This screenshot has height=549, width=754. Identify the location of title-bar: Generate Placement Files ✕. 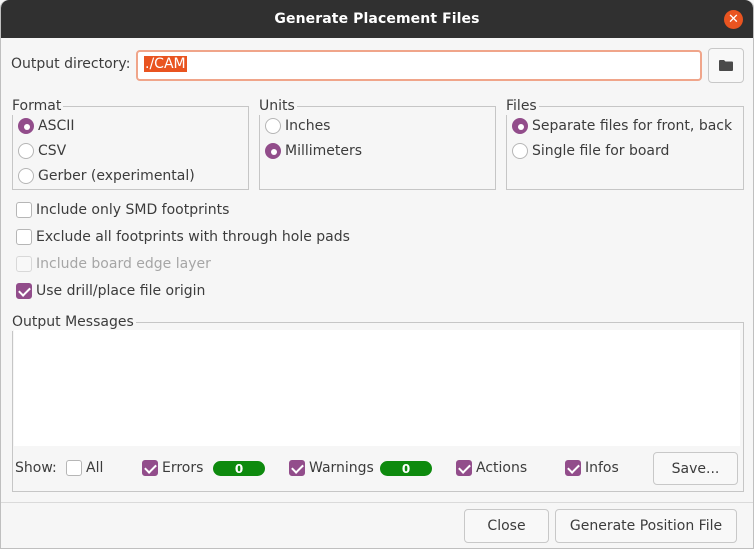
(377, 19).